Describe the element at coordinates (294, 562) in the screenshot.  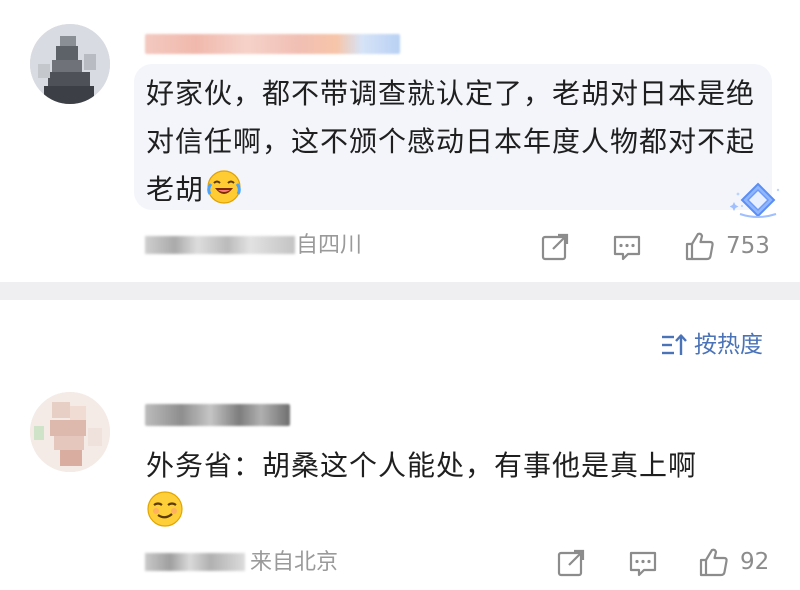
I see `location-text: 来自北京` at that location.